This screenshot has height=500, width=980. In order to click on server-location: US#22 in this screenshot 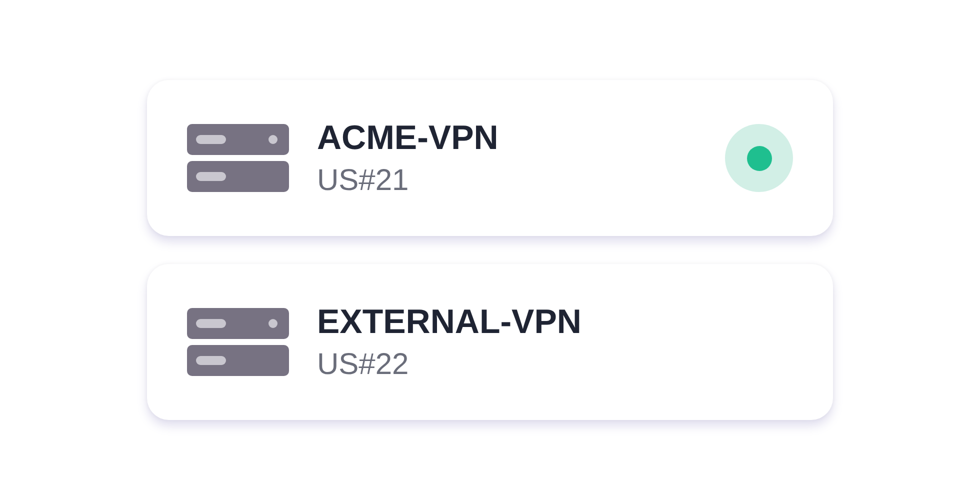, I will do `click(363, 365)`.